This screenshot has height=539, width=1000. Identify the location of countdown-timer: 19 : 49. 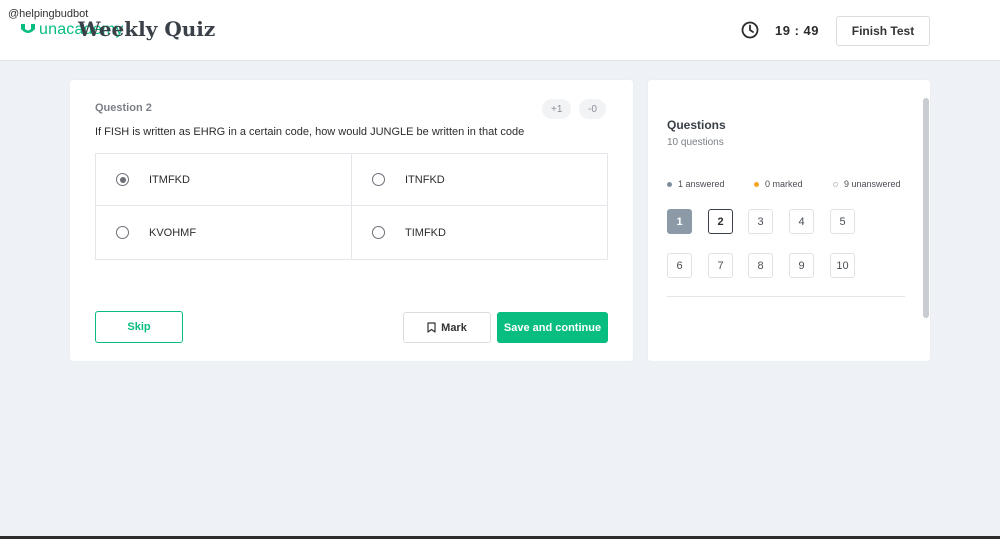
(780, 30).